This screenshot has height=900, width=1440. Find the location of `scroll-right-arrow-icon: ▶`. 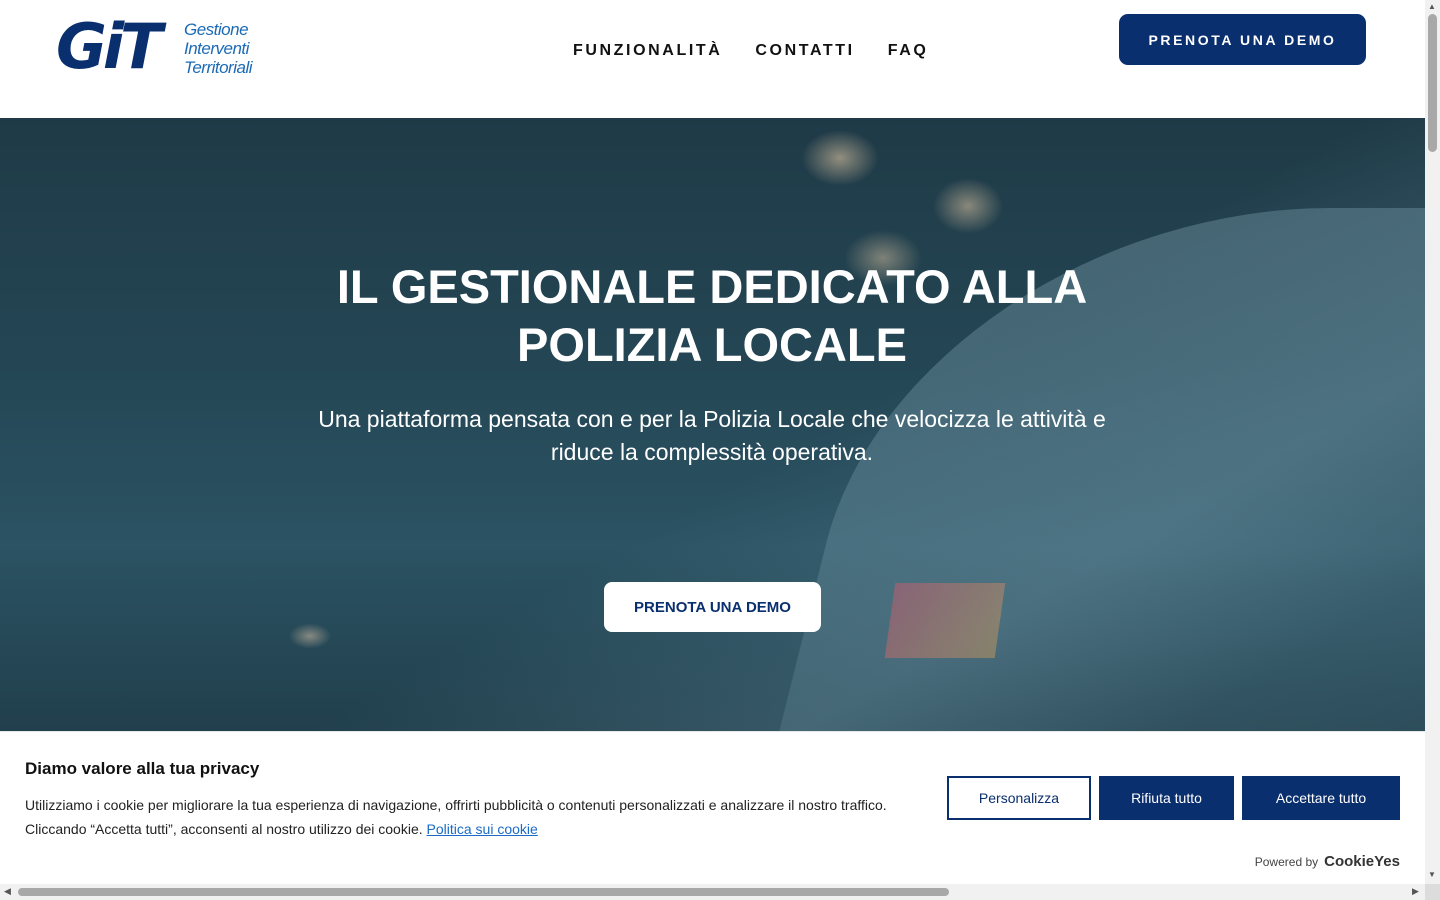

scroll-right-arrow-icon: ▶ is located at coordinates (1415, 891).